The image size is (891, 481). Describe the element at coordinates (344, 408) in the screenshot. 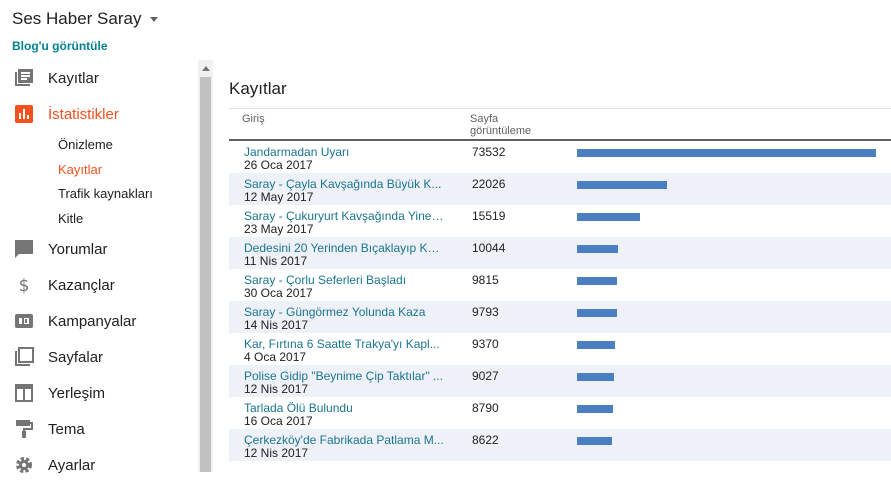

I see `post-title-link: Tarlada Ölü Bulundu` at that location.